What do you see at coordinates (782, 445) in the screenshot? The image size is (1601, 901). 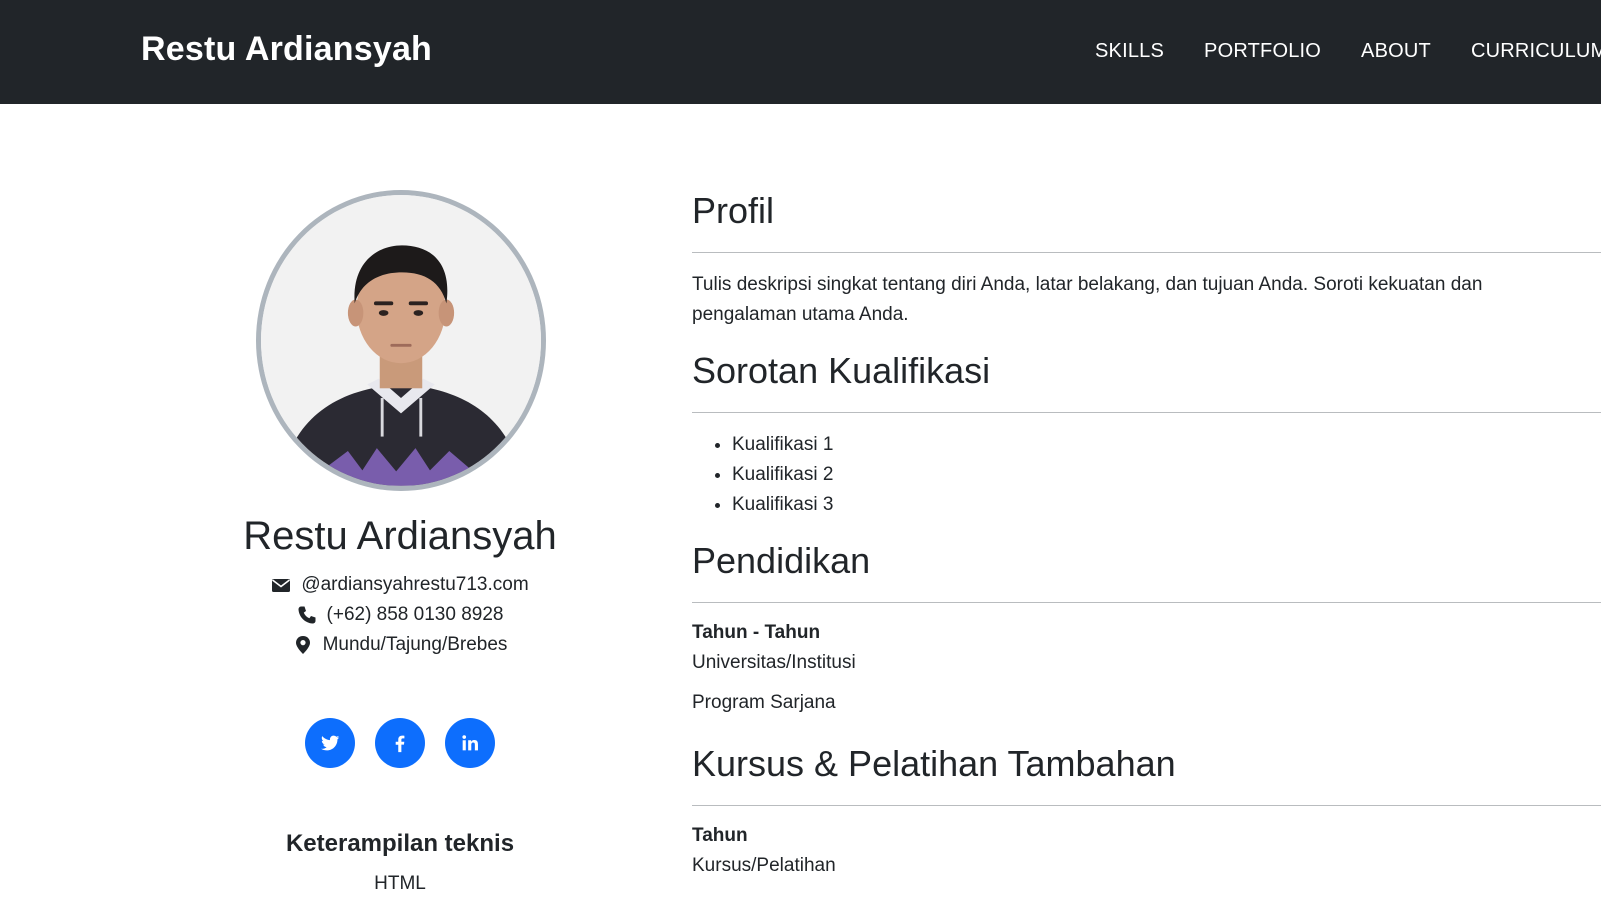 I see `list-item: Kualifikasi 1` at bounding box center [782, 445].